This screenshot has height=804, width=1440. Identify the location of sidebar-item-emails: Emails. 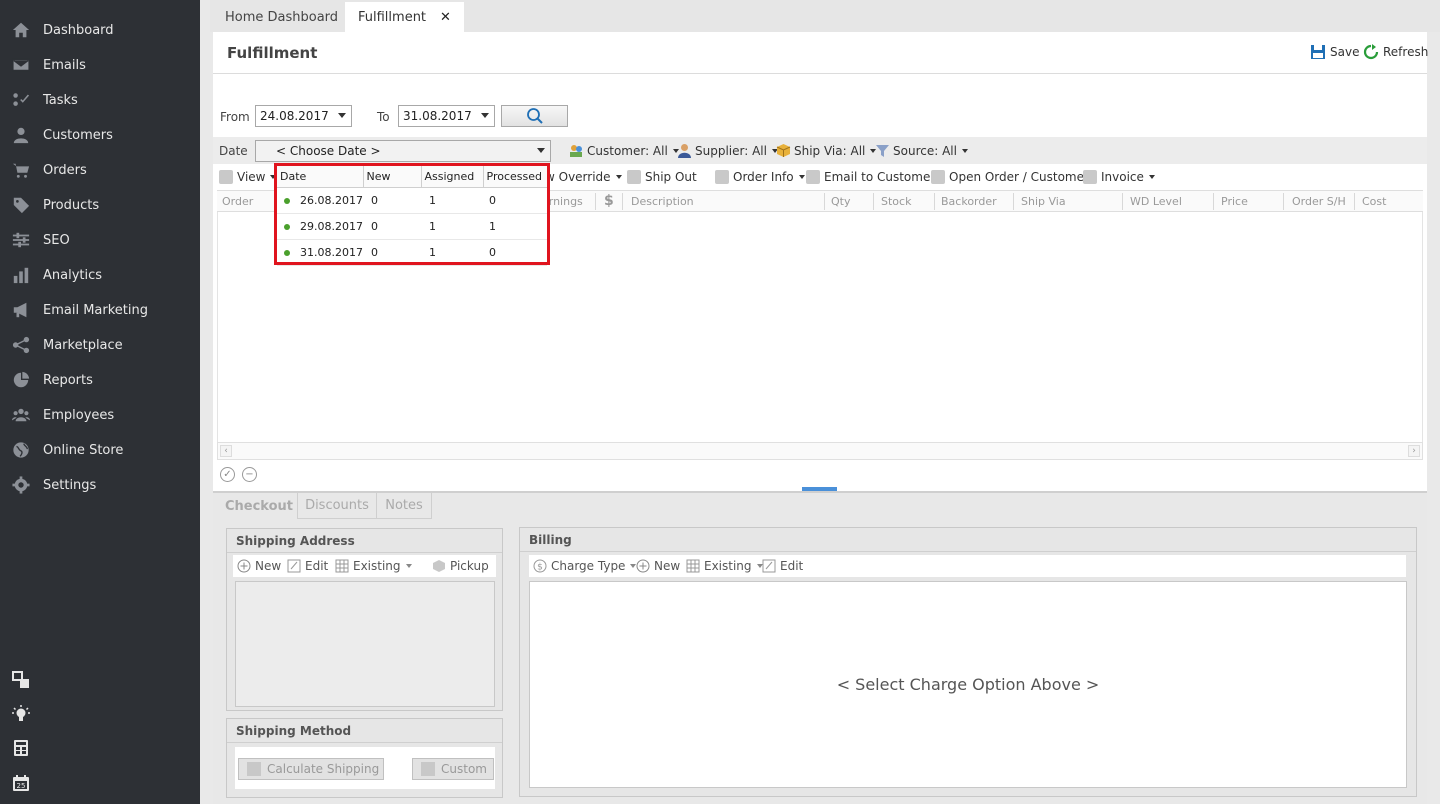
(100, 65).